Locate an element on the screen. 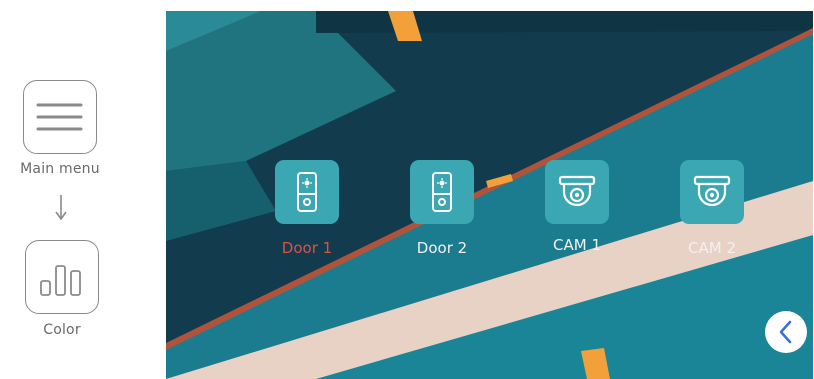 The height and width of the screenshot is (379, 814). arrow-down-icon is located at coordinates (61, 208).